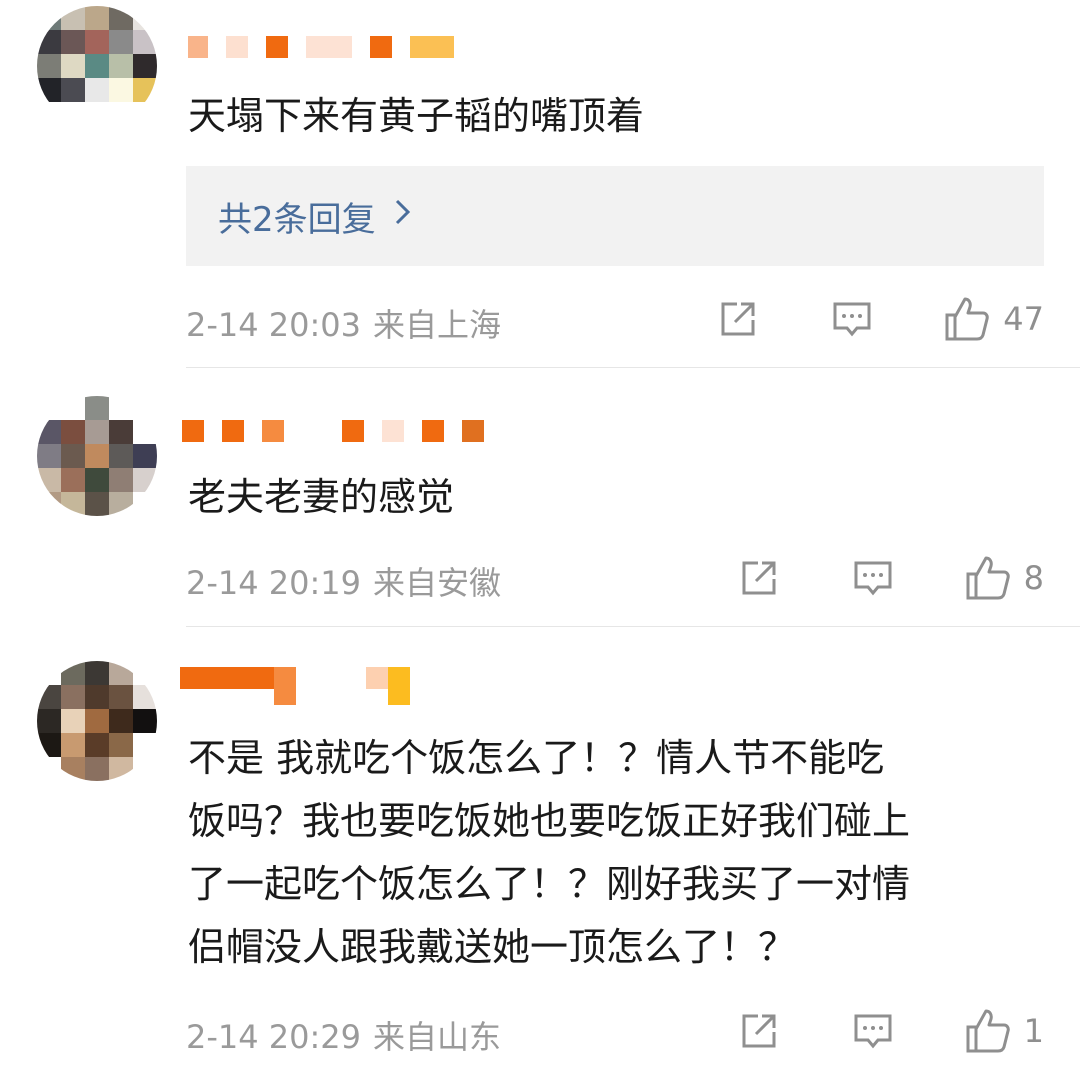 The height and width of the screenshot is (1067, 1080). Describe the element at coordinates (437, 1037) in the screenshot. I see `comment-location: 来自山东` at that location.